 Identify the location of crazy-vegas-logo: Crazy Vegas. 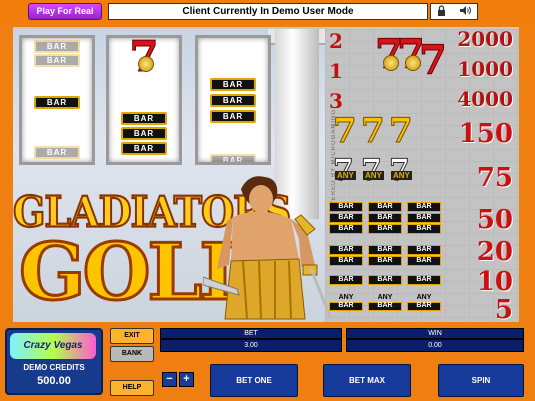
(53, 346).